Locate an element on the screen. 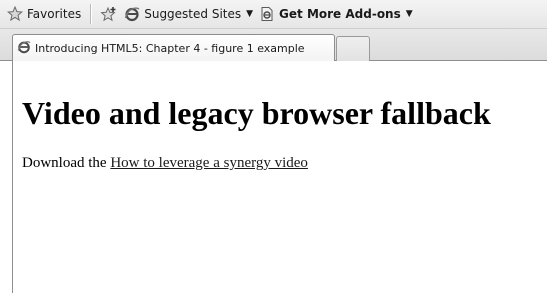 The width and height of the screenshot is (547, 293). add-favorite-icon is located at coordinates (109, 14).